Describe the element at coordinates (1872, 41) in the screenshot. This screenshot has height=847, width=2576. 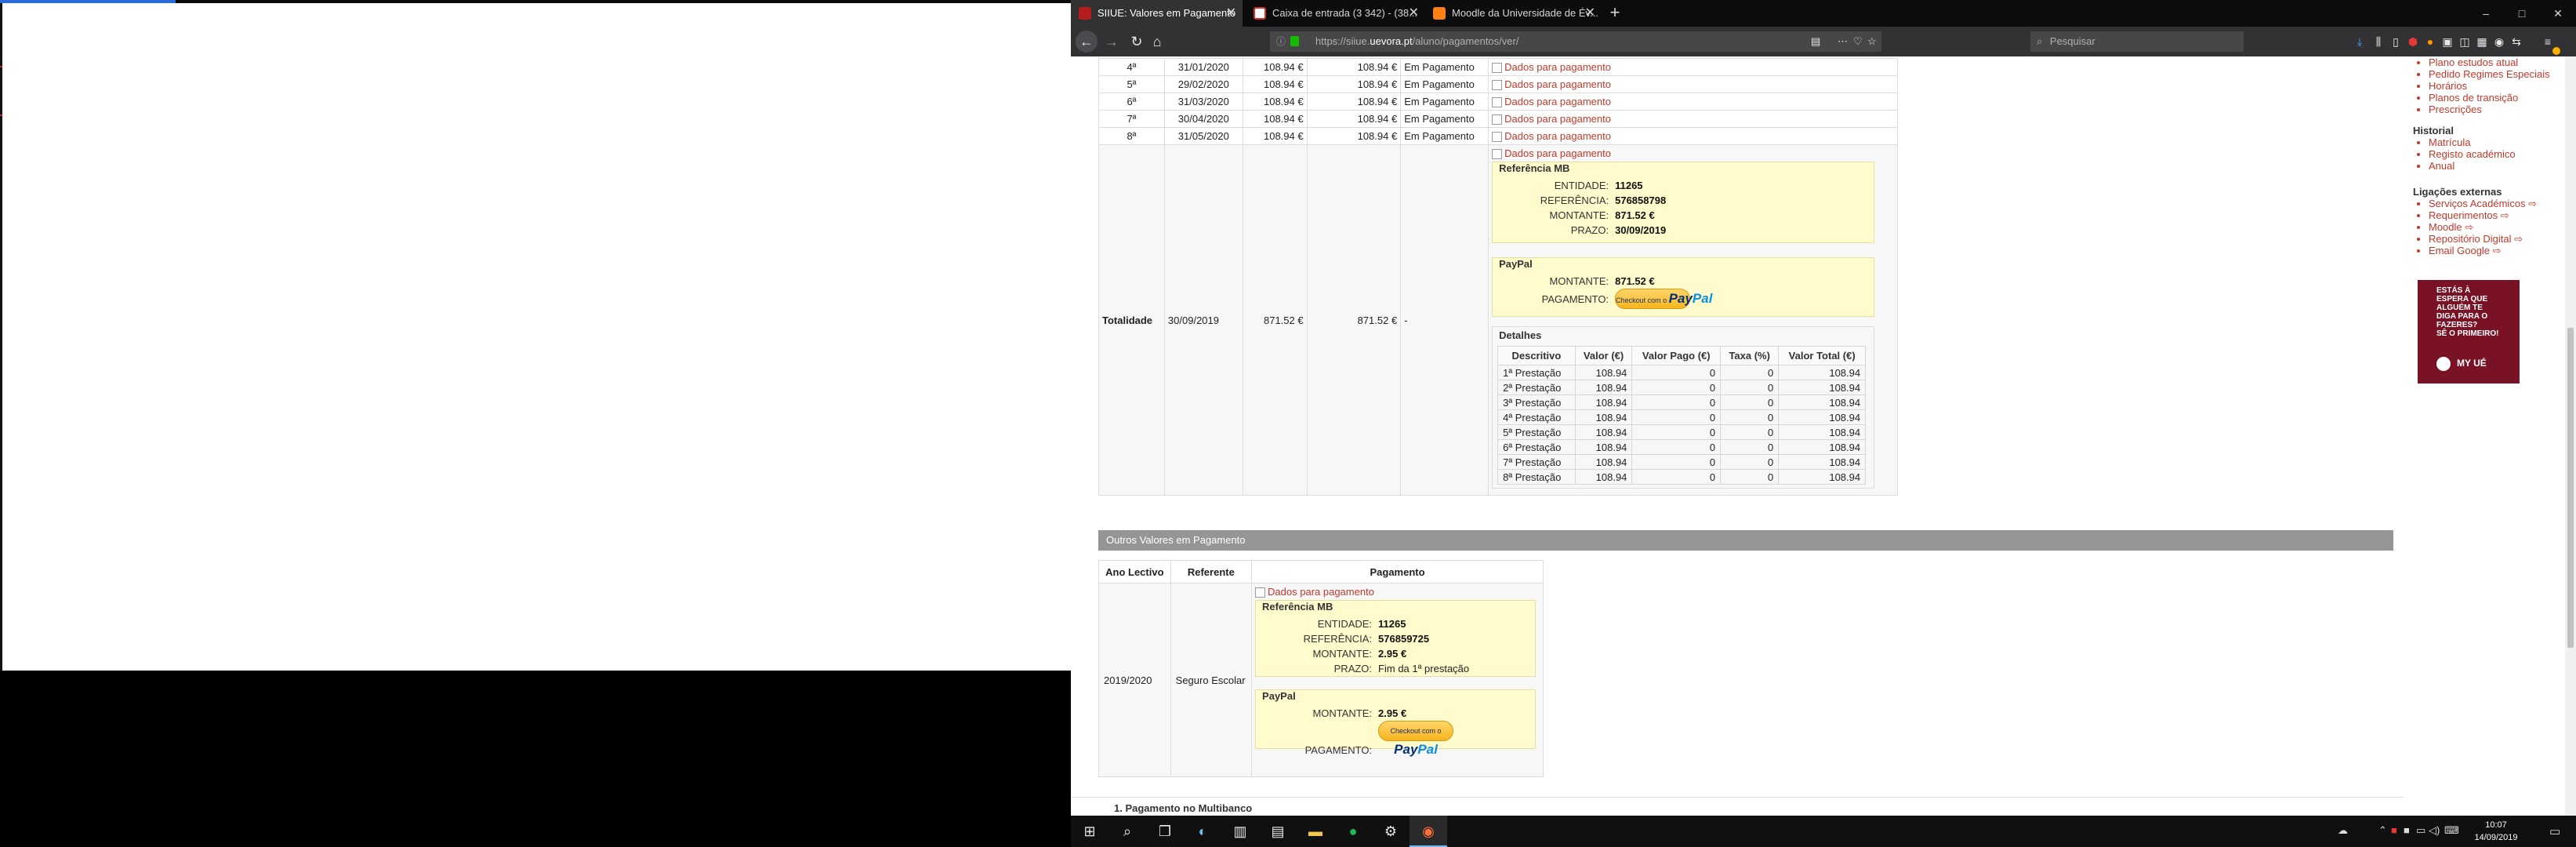
I see `bookmark-star-icon: ☆` at that location.